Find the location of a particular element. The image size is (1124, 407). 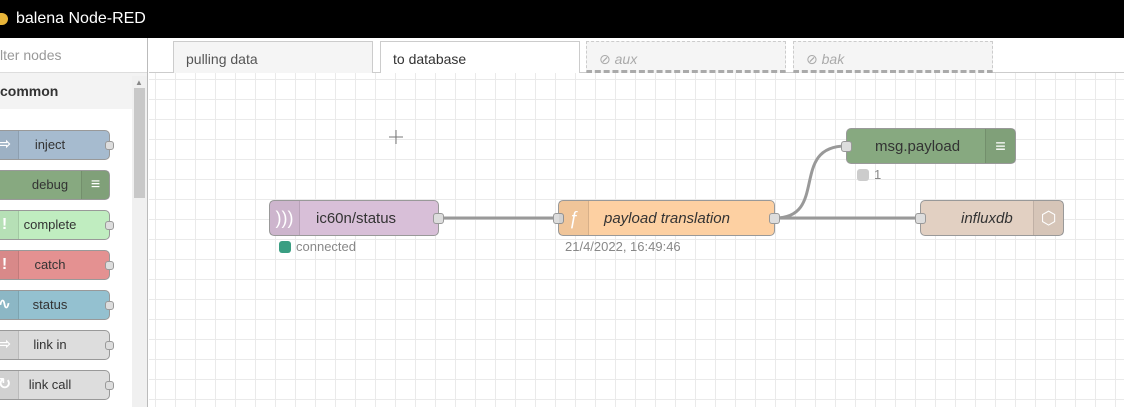

node-status: 21/4/2022, 16:49:46 is located at coordinates (623, 246).